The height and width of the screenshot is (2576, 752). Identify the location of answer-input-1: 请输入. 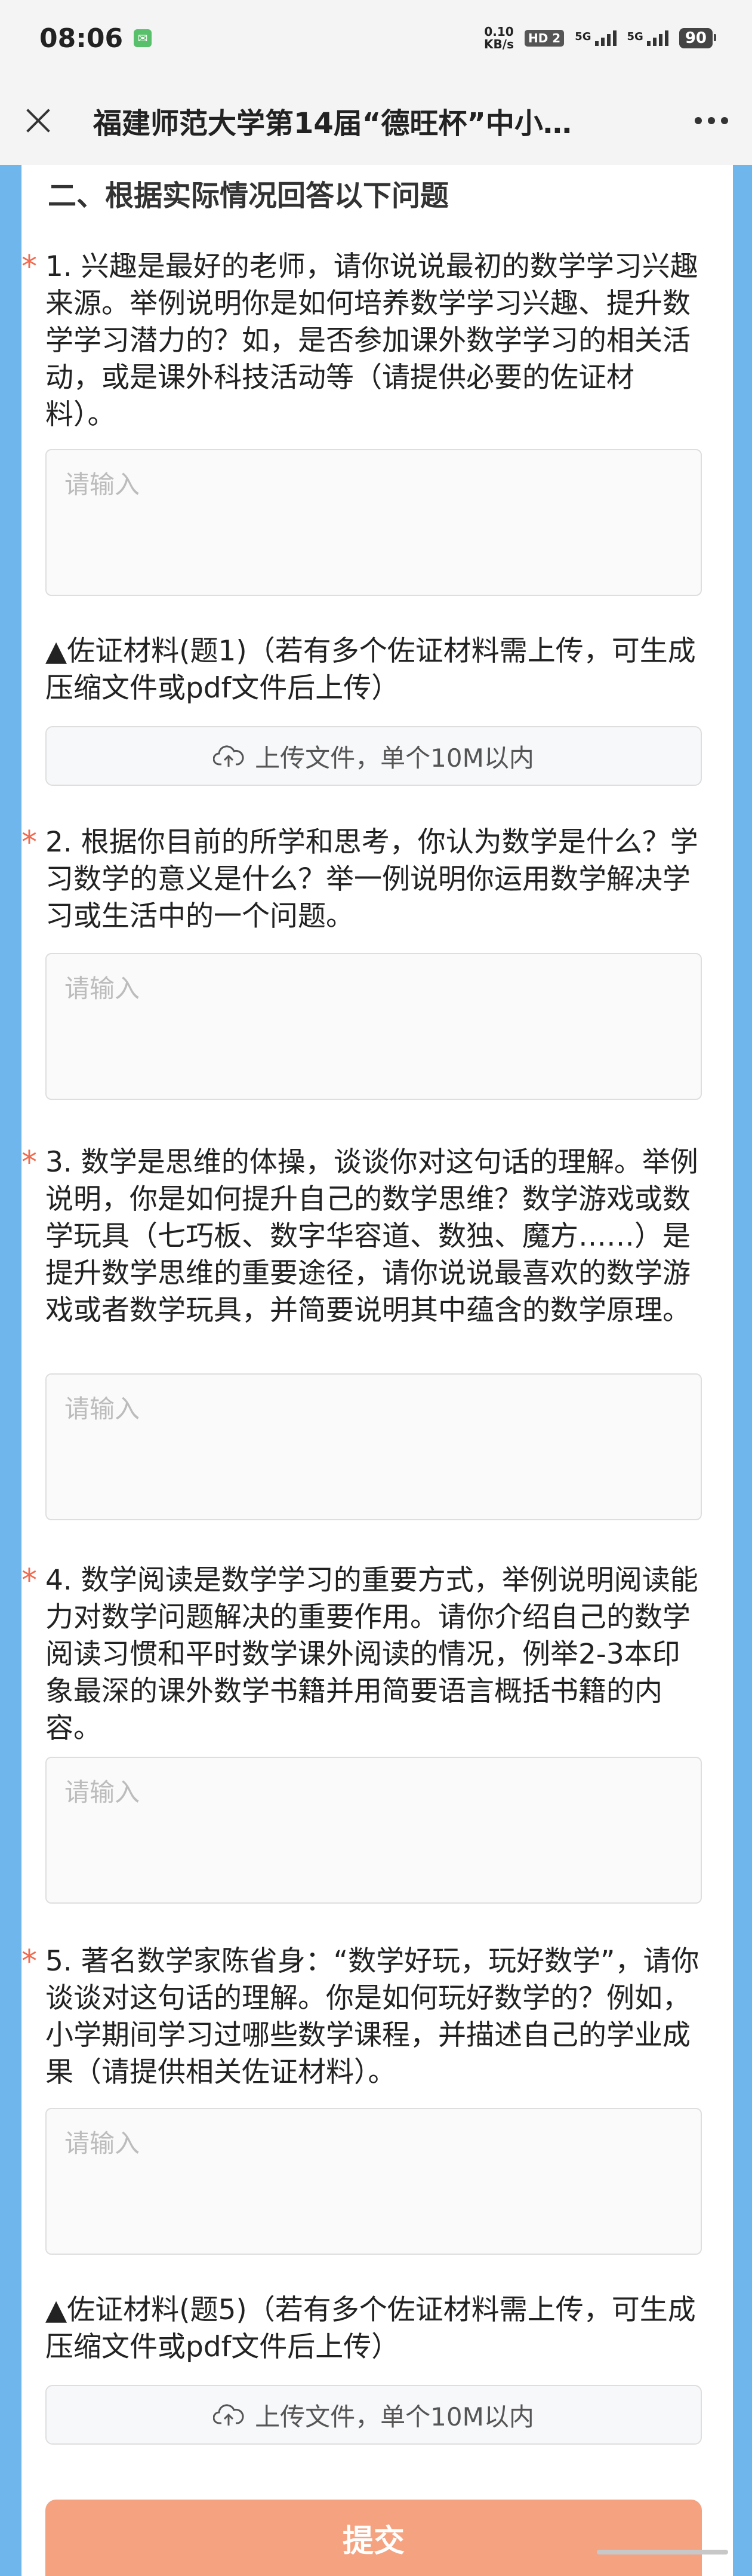
(373, 522).